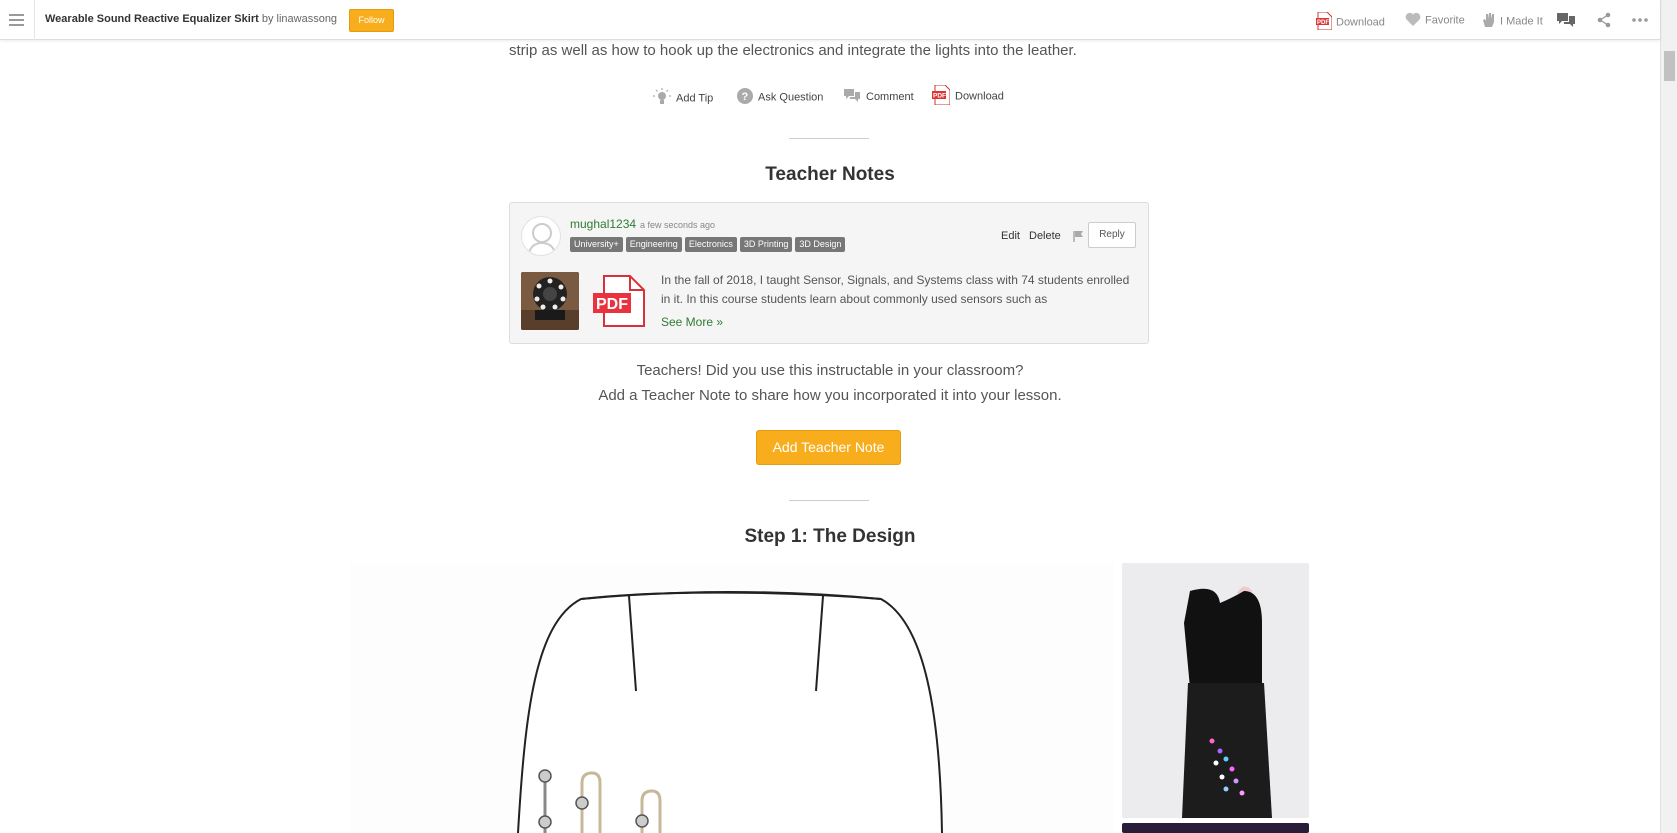 The height and width of the screenshot is (833, 1677). I want to click on comments-icon, so click(1566, 20).